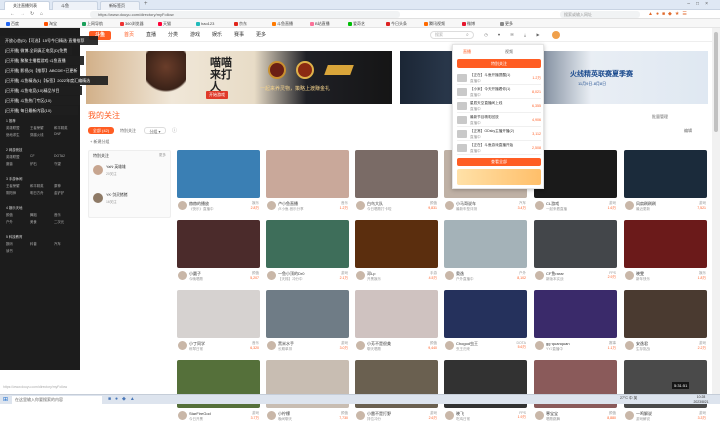 The width and height of the screenshot is (720, 428). What do you see at coordinates (130, 172) in the screenshot?
I see `special-item: YaN·英雄雄 20关注` at bounding box center [130, 172].